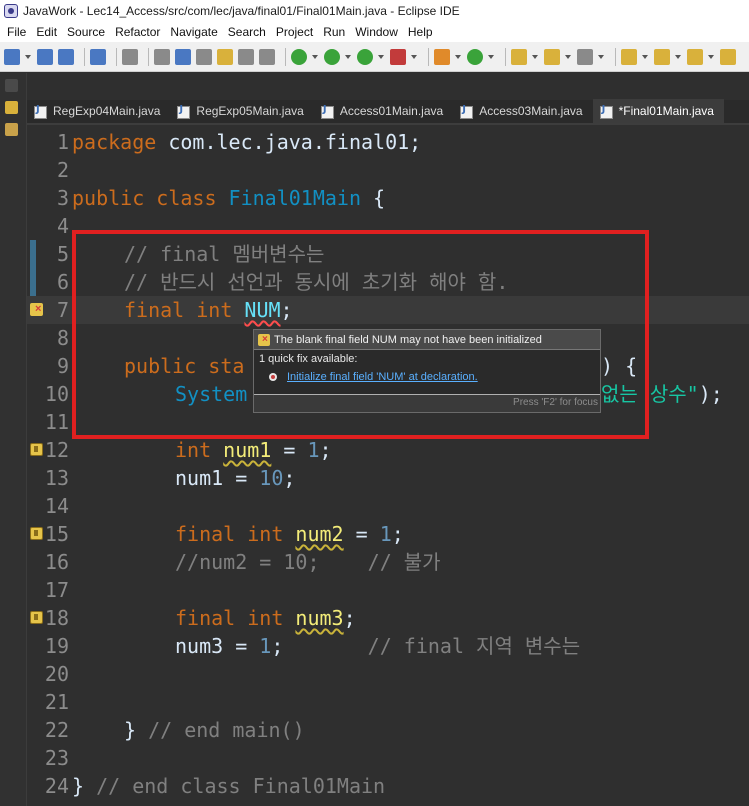 The height and width of the screenshot is (806, 749). Describe the element at coordinates (585, 56) in the screenshot. I see `pen-icon` at that location.